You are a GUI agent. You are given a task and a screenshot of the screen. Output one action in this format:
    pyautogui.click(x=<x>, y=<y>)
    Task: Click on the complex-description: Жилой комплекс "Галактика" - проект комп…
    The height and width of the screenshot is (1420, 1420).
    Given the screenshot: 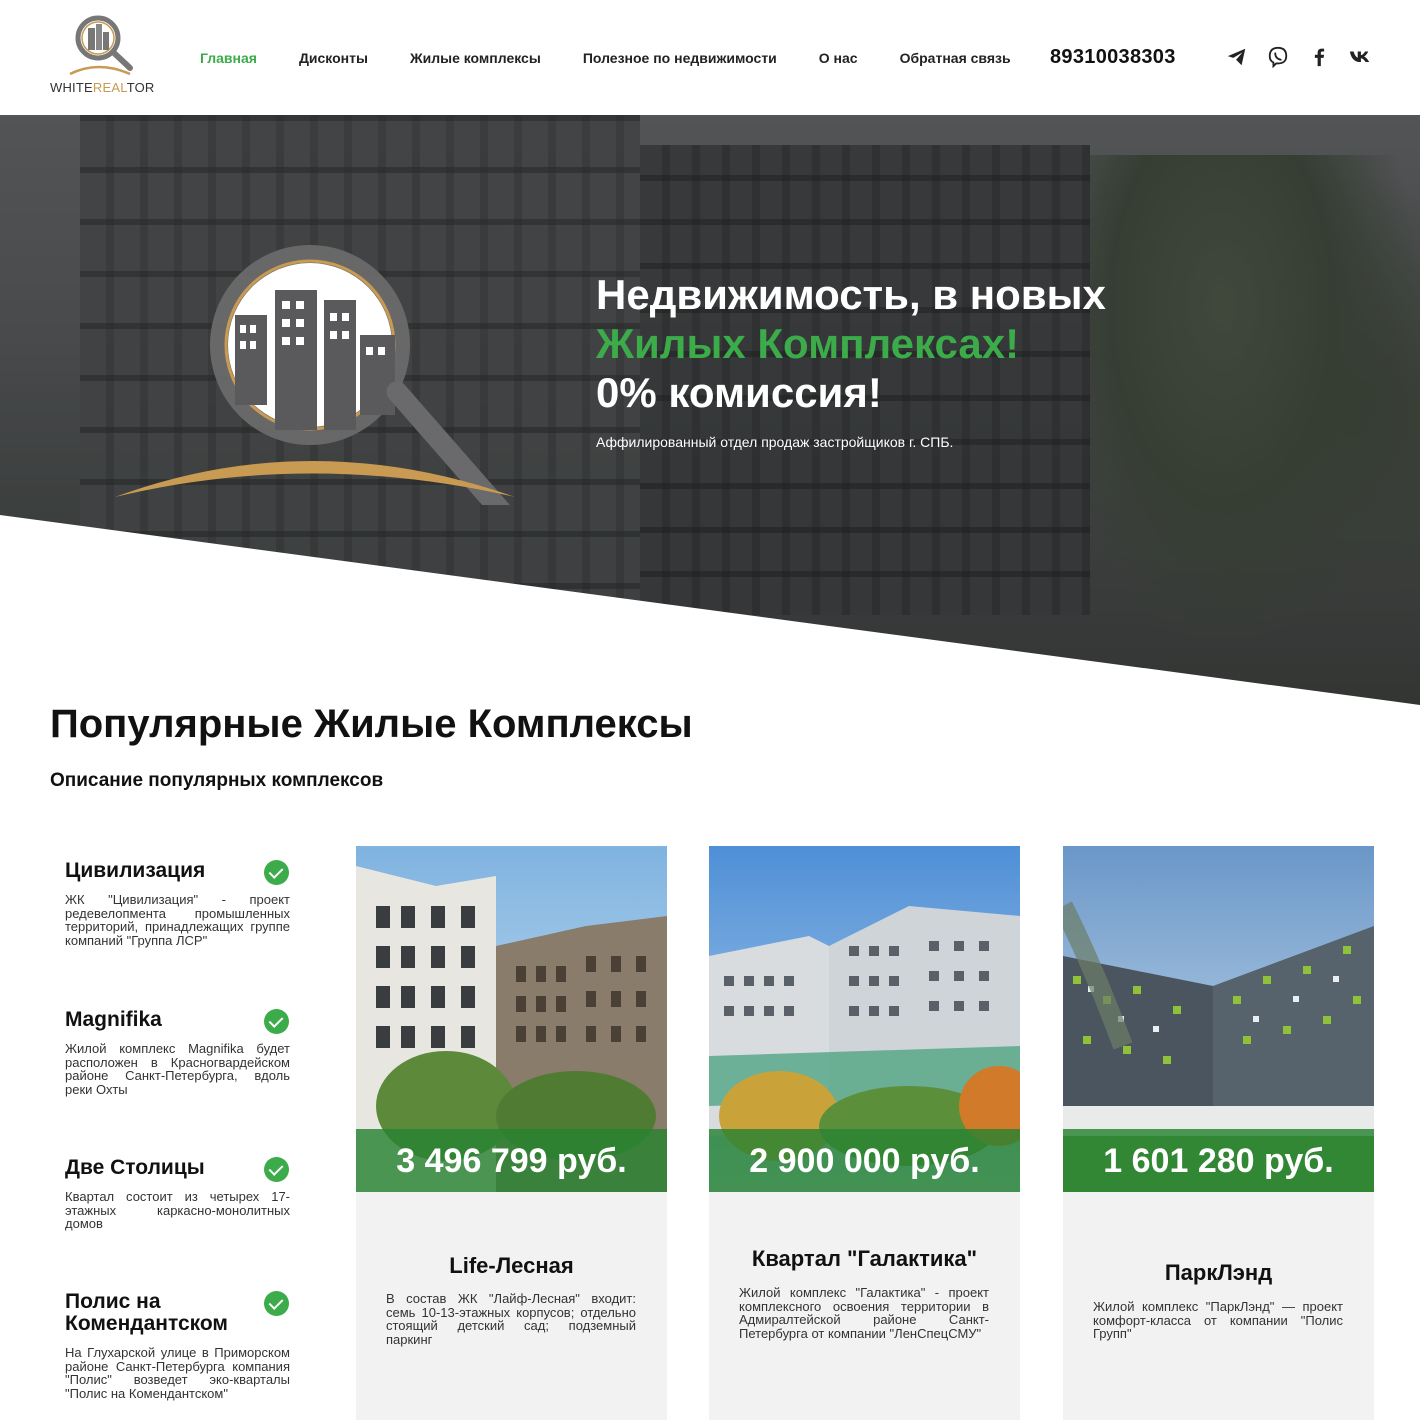 What is the action you would take?
    pyautogui.click(x=864, y=1313)
    